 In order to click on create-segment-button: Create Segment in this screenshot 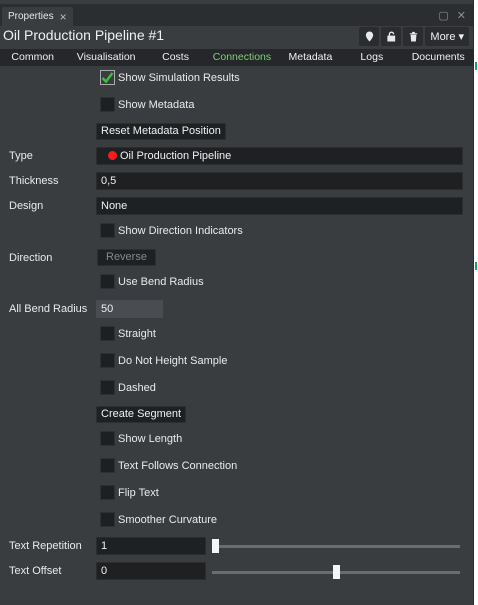, I will do `click(141, 414)`.